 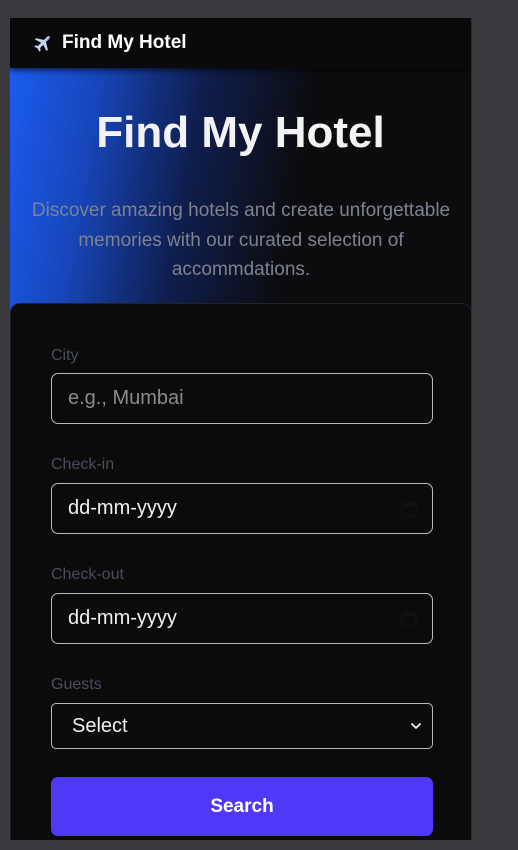 I want to click on checkin-date-input: dd-mm-yyyy, so click(x=242, y=508).